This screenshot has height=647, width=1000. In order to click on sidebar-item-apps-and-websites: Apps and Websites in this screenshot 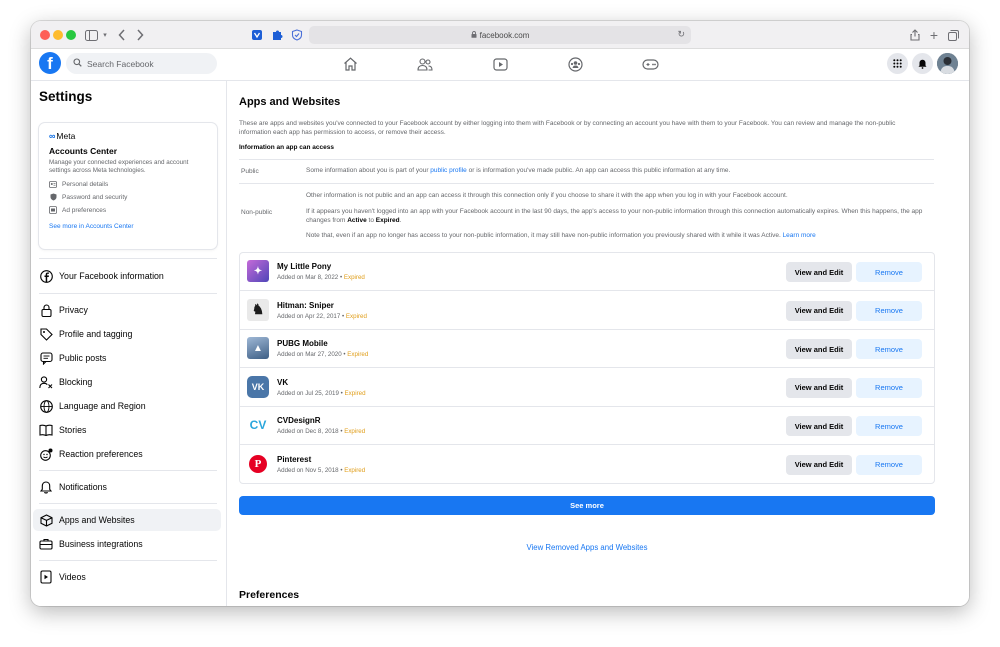, I will do `click(127, 520)`.